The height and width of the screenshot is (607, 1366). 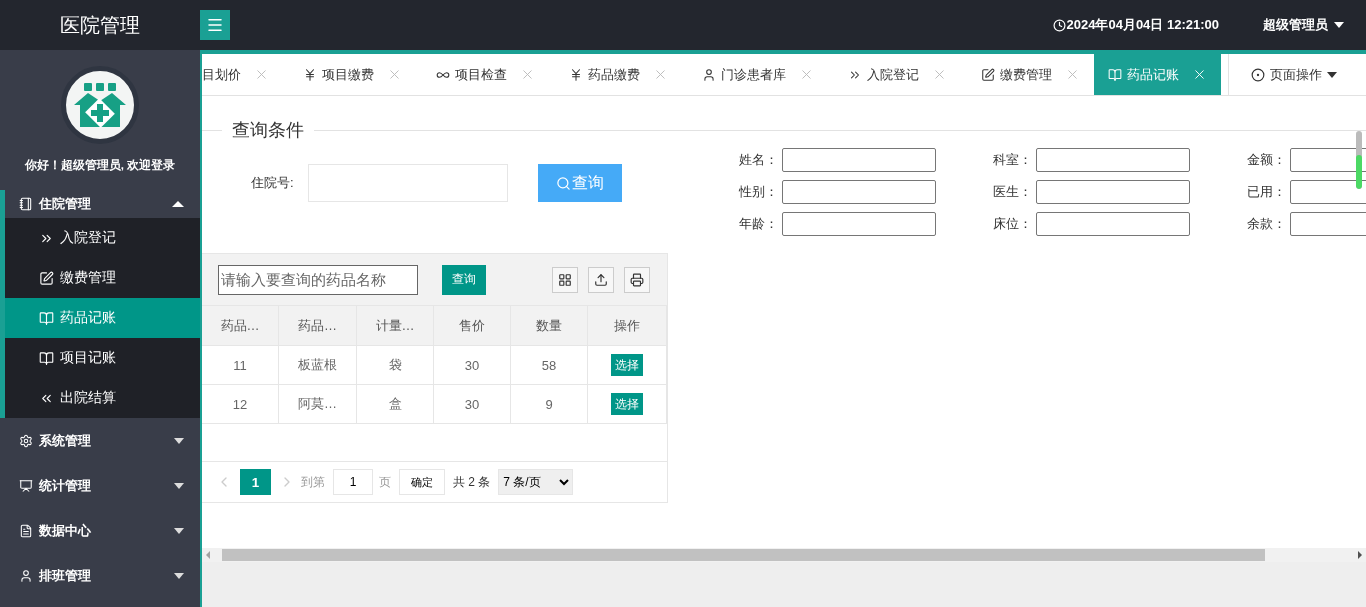 What do you see at coordinates (395, 365) in the screenshot?
I see `table-cell: 袋` at bounding box center [395, 365].